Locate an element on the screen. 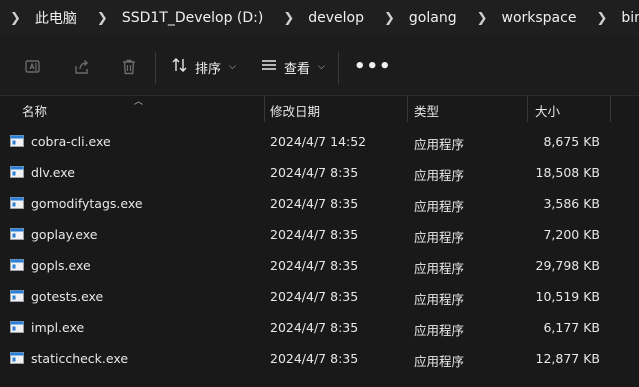 This screenshot has width=639, height=387. file-row: gotests.exe 2024/4/7 8:35 应用程序 10,519 KB is located at coordinates (319, 296).